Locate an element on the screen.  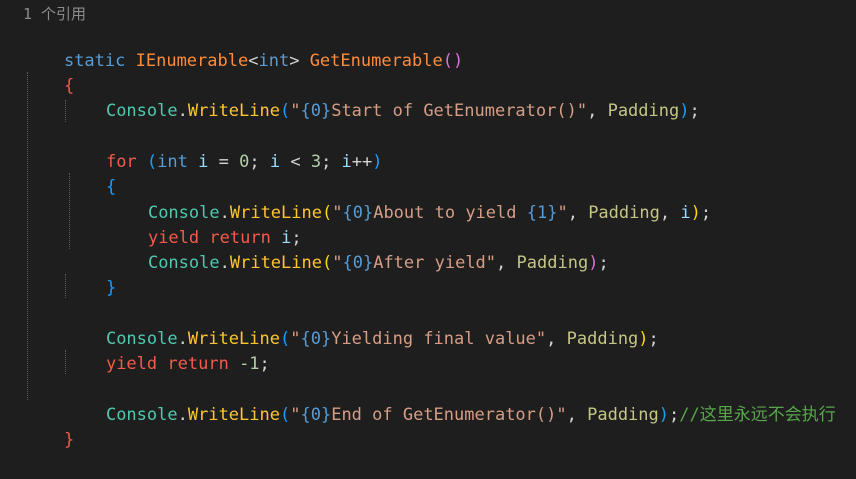
operator-assign: = is located at coordinates (224, 162).